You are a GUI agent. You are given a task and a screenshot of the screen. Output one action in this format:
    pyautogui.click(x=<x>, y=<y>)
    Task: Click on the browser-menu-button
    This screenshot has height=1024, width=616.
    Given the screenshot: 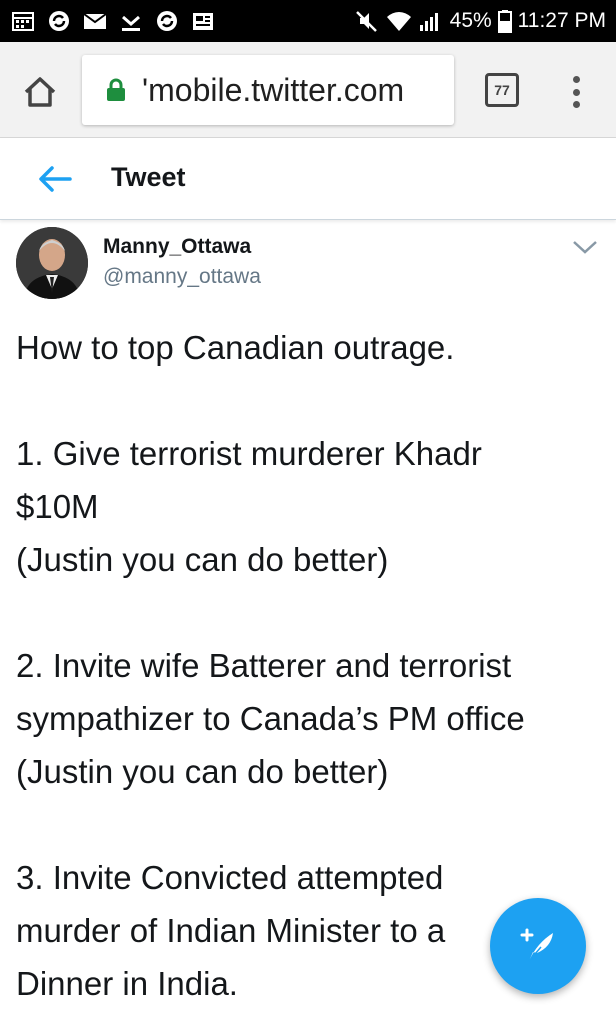 What is the action you would take?
    pyautogui.click(x=576, y=92)
    